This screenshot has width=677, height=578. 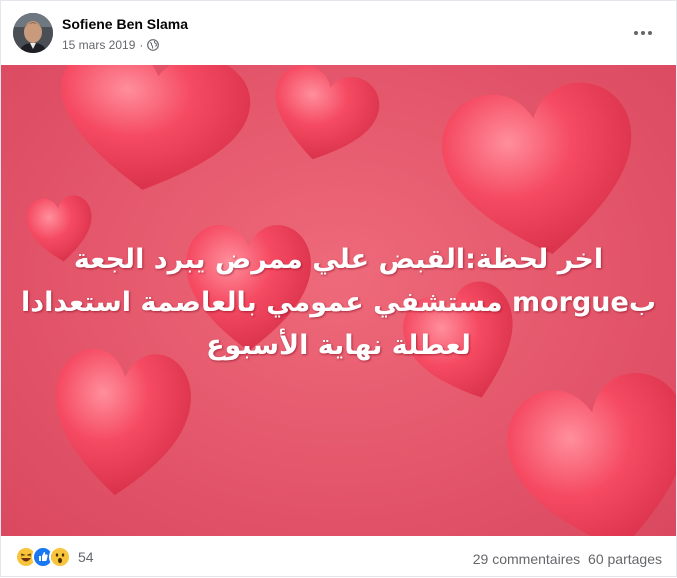 What do you see at coordinates (625, 559) in the screenshot?
I see `shares-count: 60 partages` at bounding box center [625, 559].